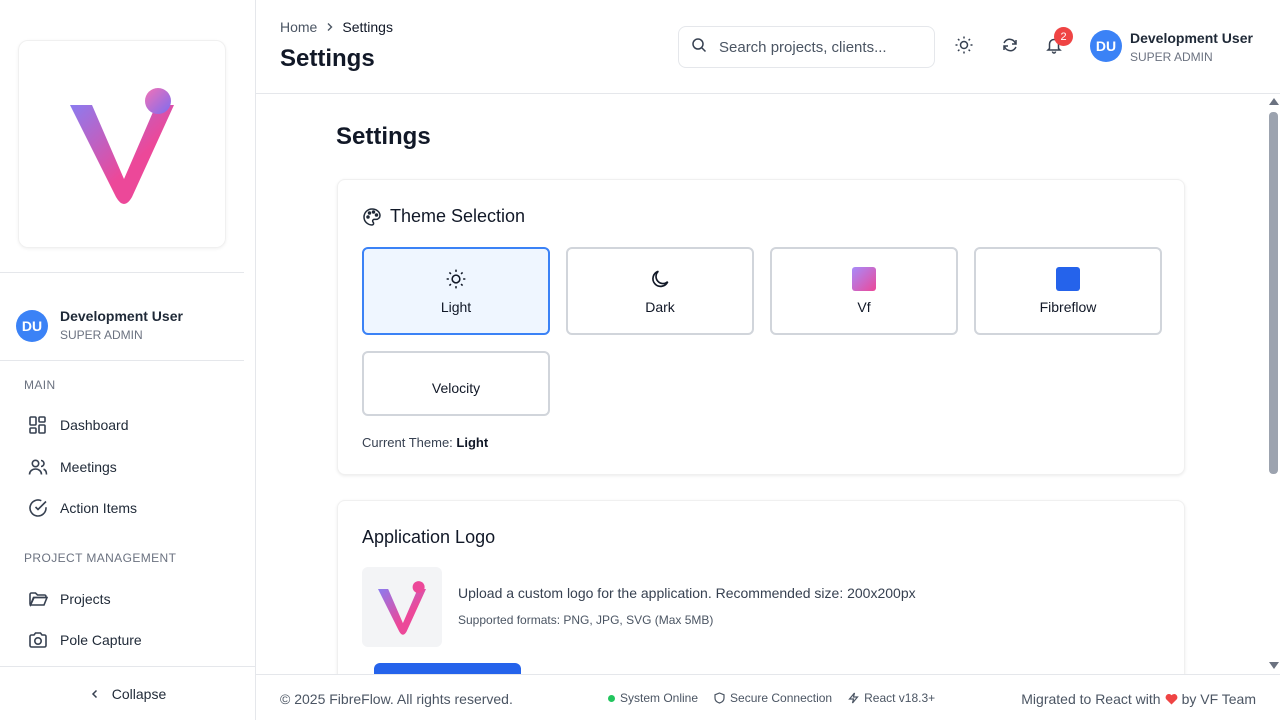 This screenshot has height=720, width=1280. Describe the element at coordinates (94, 425) in the screenshot. I see `sidebar-item-label: Dashboard` at that location.